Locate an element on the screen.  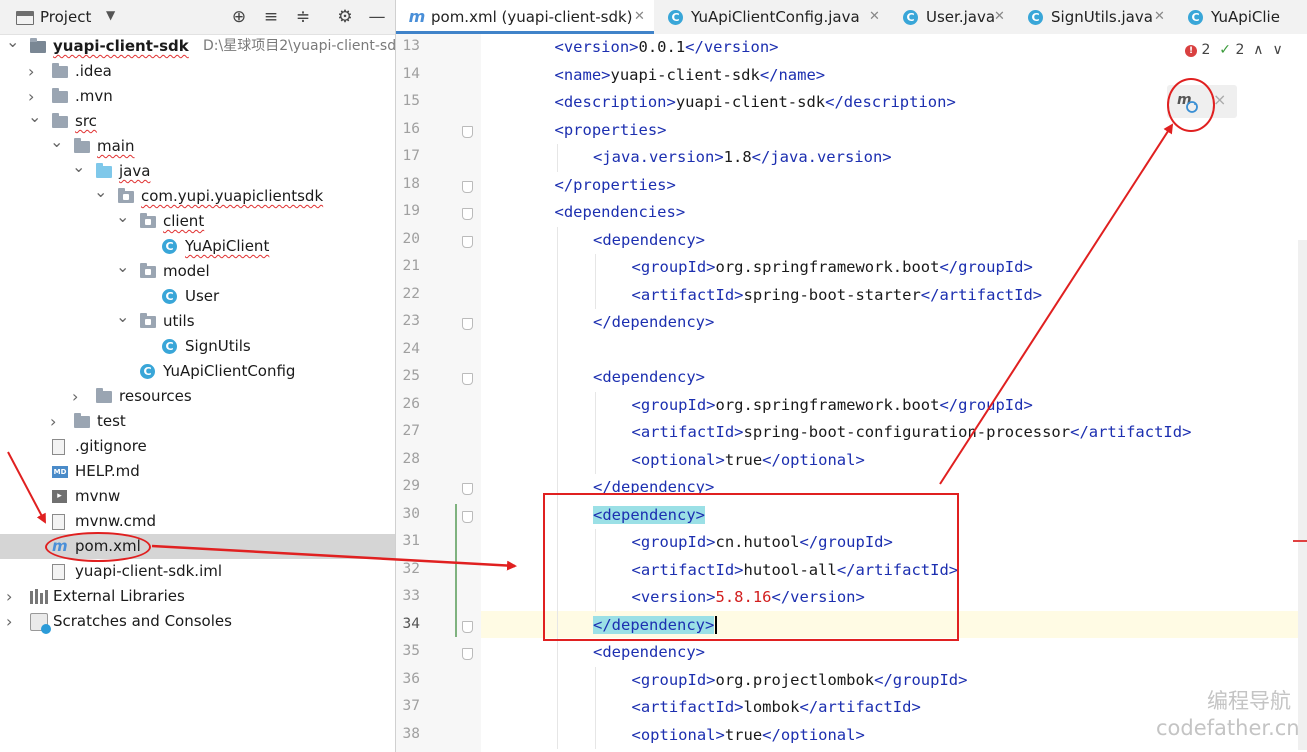
arrow-to-dependency is located at coordinates (334, 557).